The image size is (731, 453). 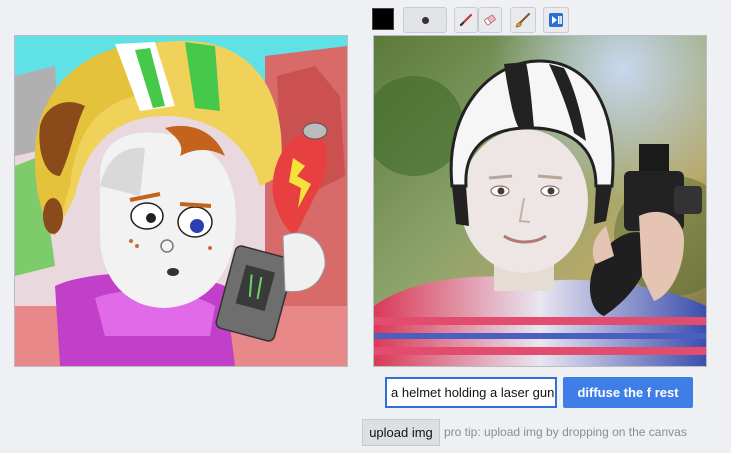 I want to click on prompt-input: a helmet holding a laser gun, so click(x=471, y=392).